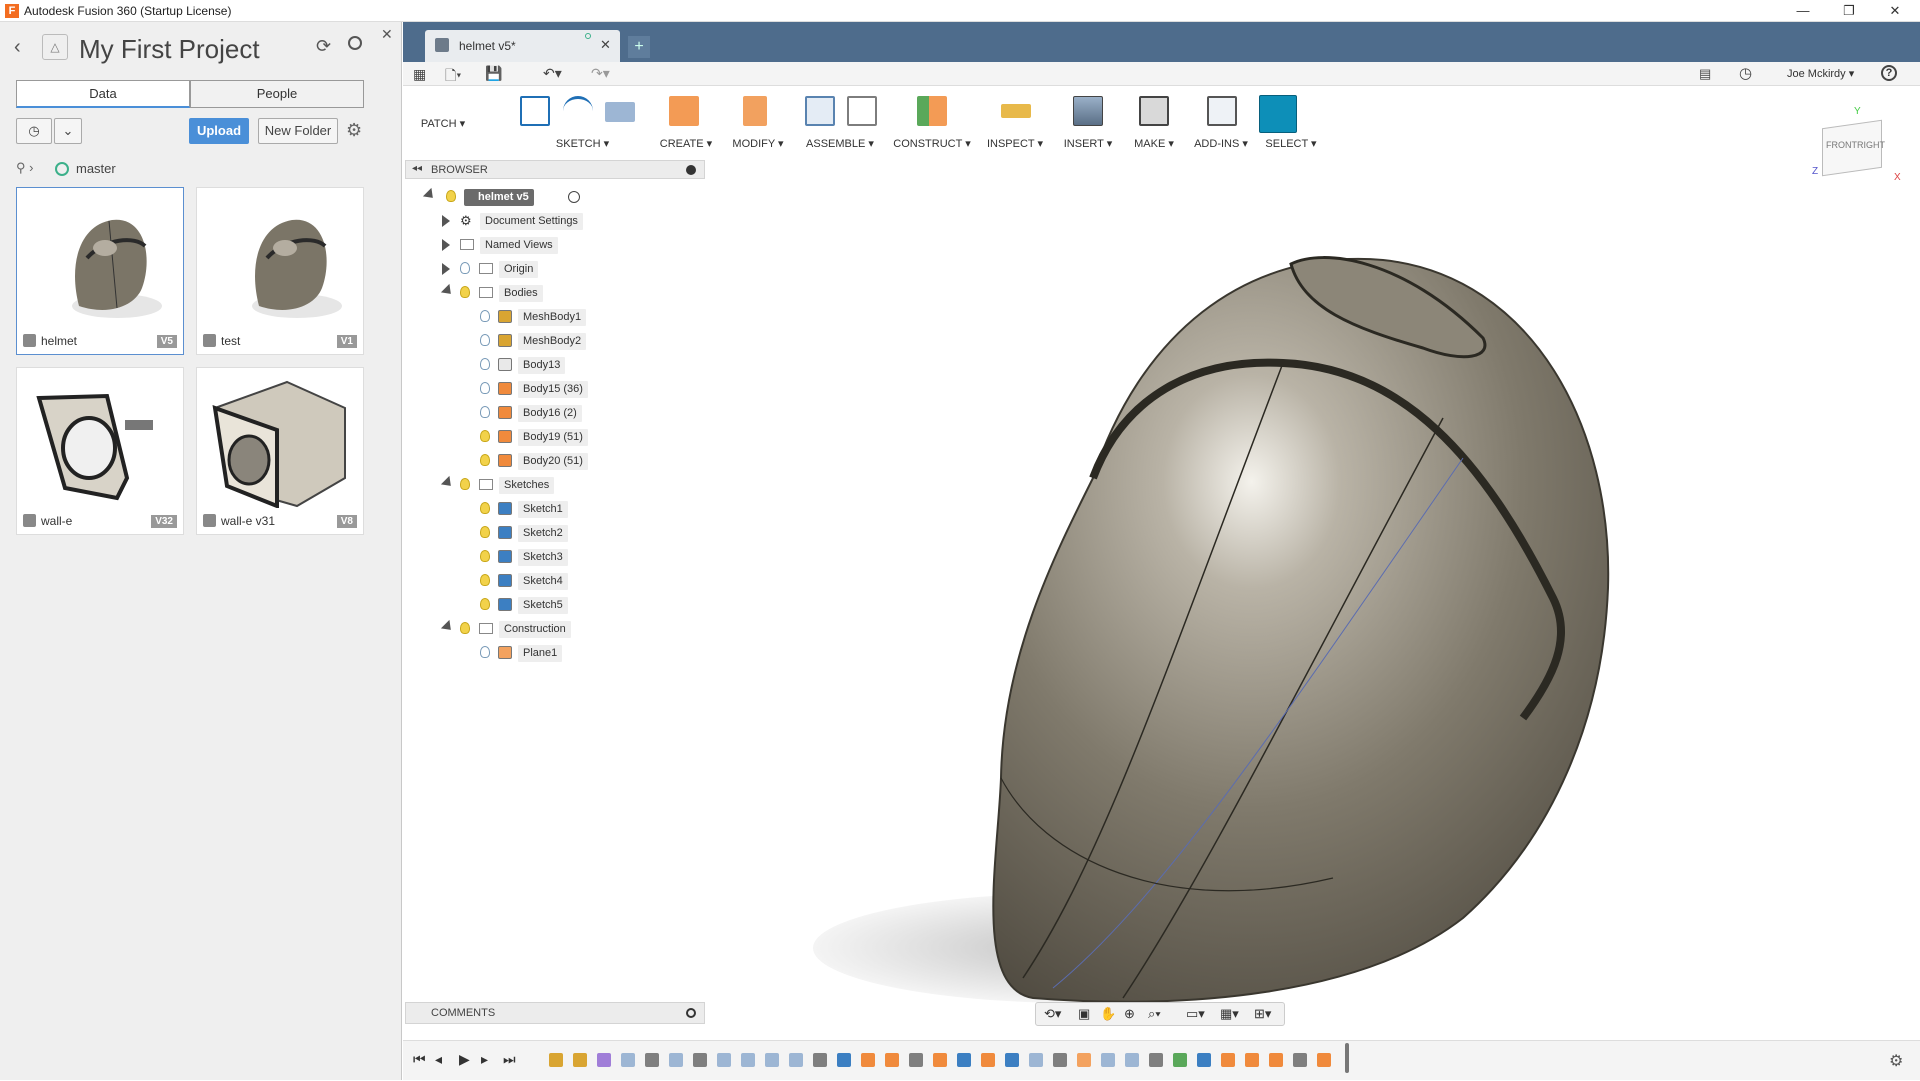  Describe the element at coordinates (1889, 73) in the screenshot. I see `help-icon: ?` at that location.